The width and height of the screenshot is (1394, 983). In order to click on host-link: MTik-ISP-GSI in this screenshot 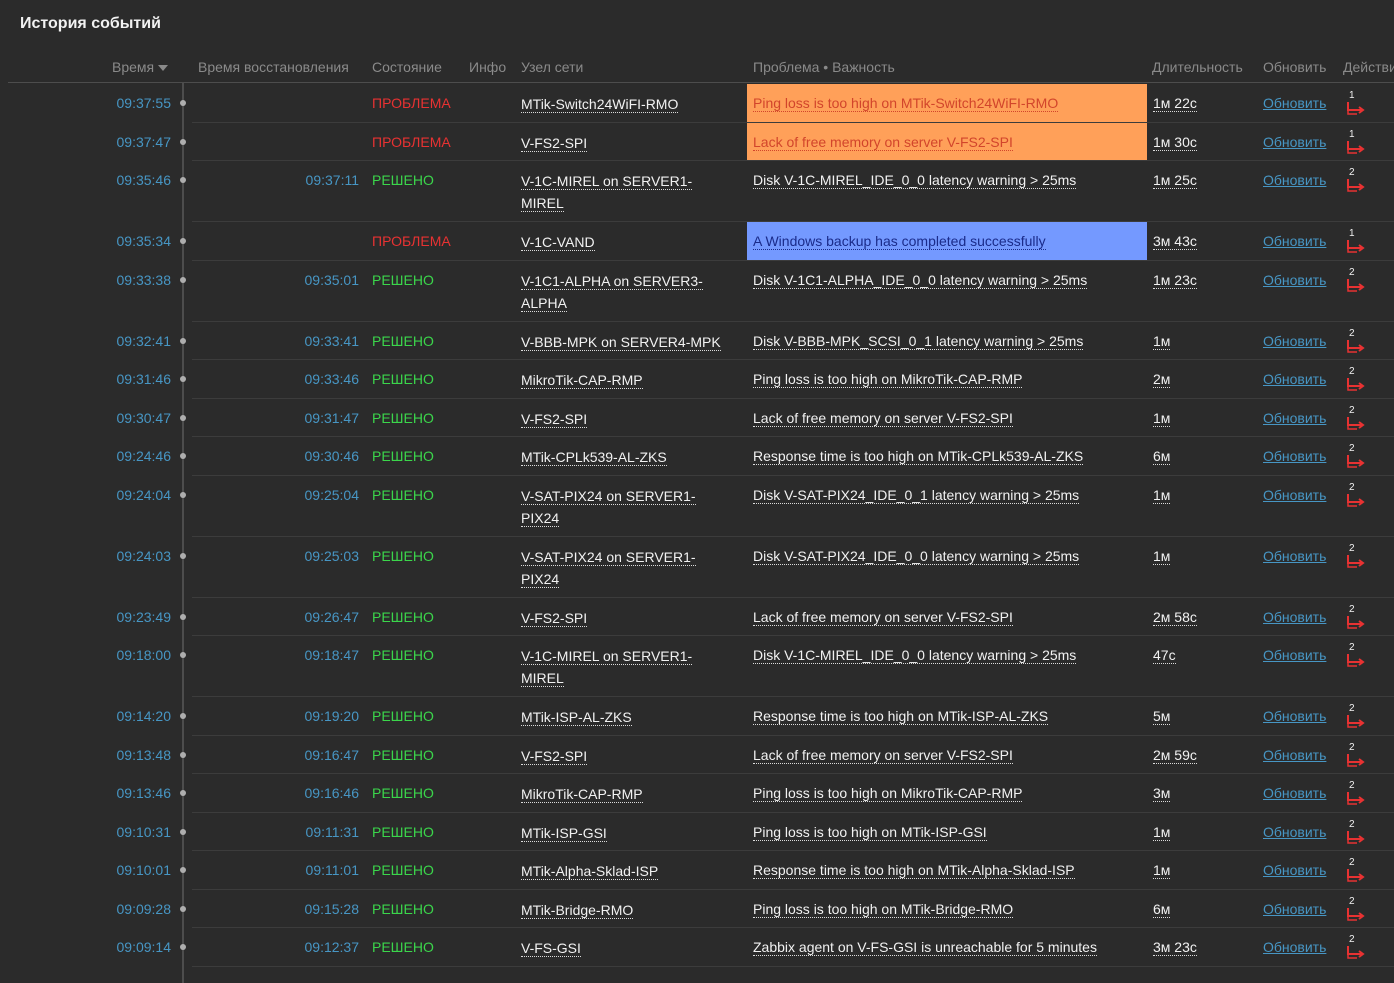, I will do `click(564, 833)`.